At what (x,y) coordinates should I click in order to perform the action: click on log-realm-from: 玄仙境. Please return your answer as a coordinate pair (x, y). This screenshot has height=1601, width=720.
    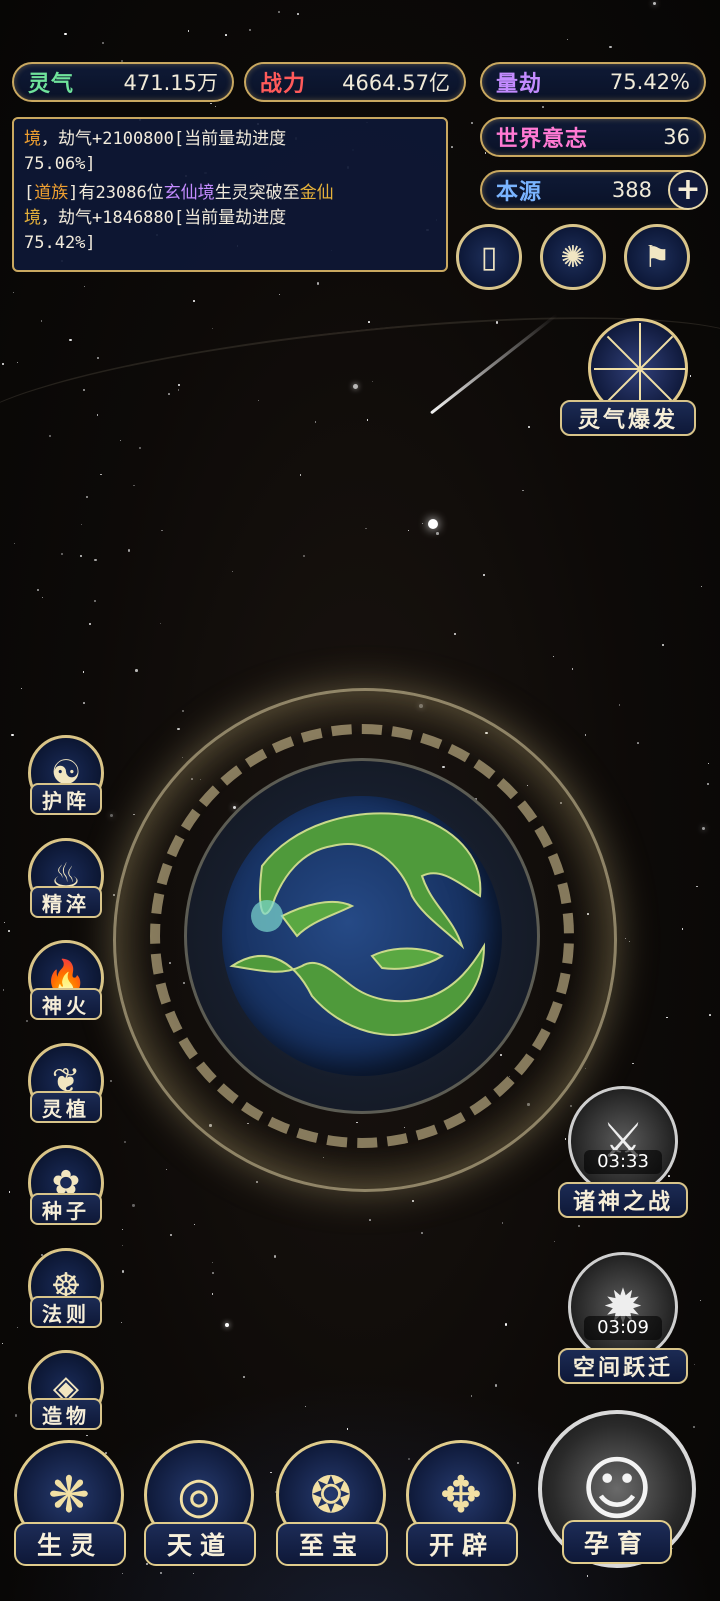
    Looking at the image, I should click on (189, 193).